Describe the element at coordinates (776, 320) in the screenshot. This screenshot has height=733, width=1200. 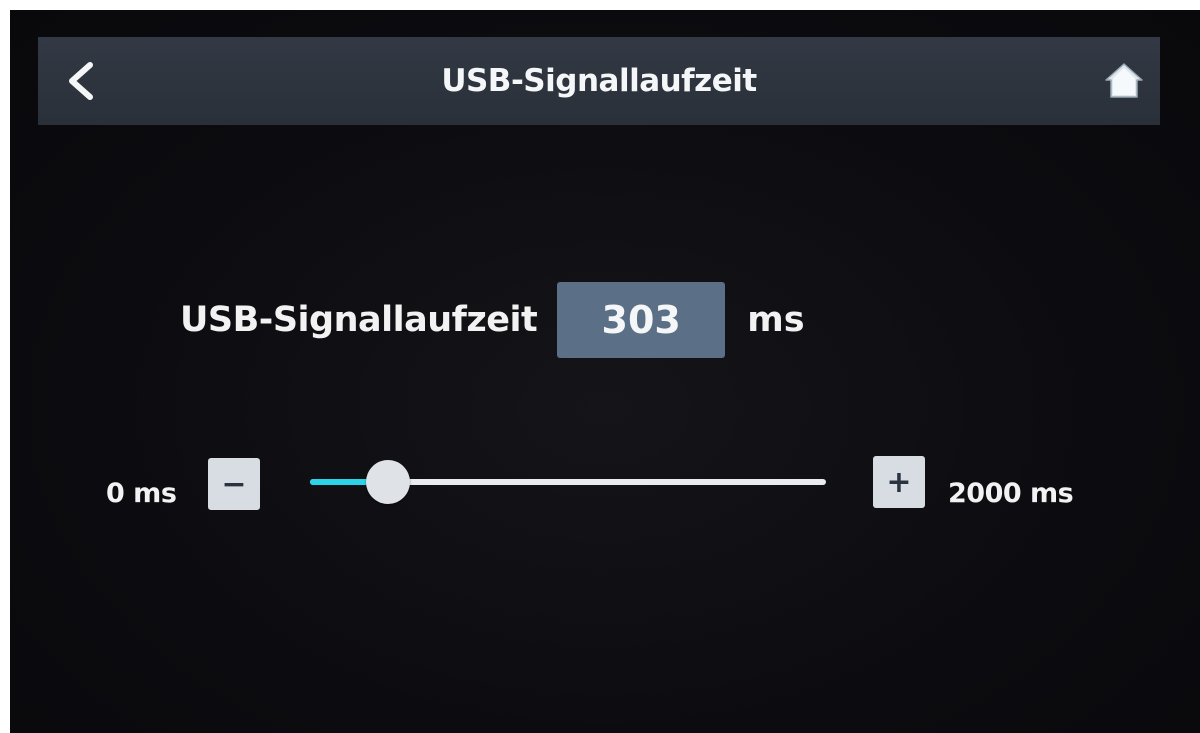
I see `unit-label: ms` at that location.